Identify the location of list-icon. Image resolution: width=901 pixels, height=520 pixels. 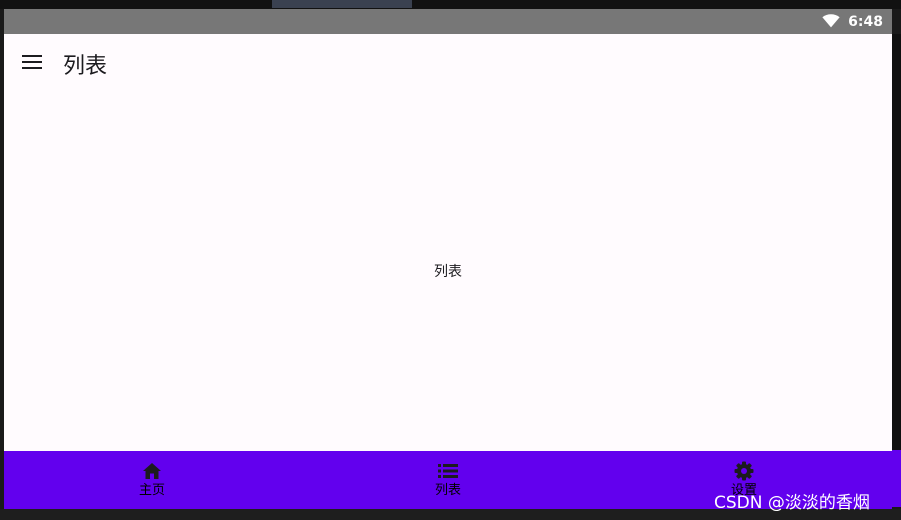
(448, 471).